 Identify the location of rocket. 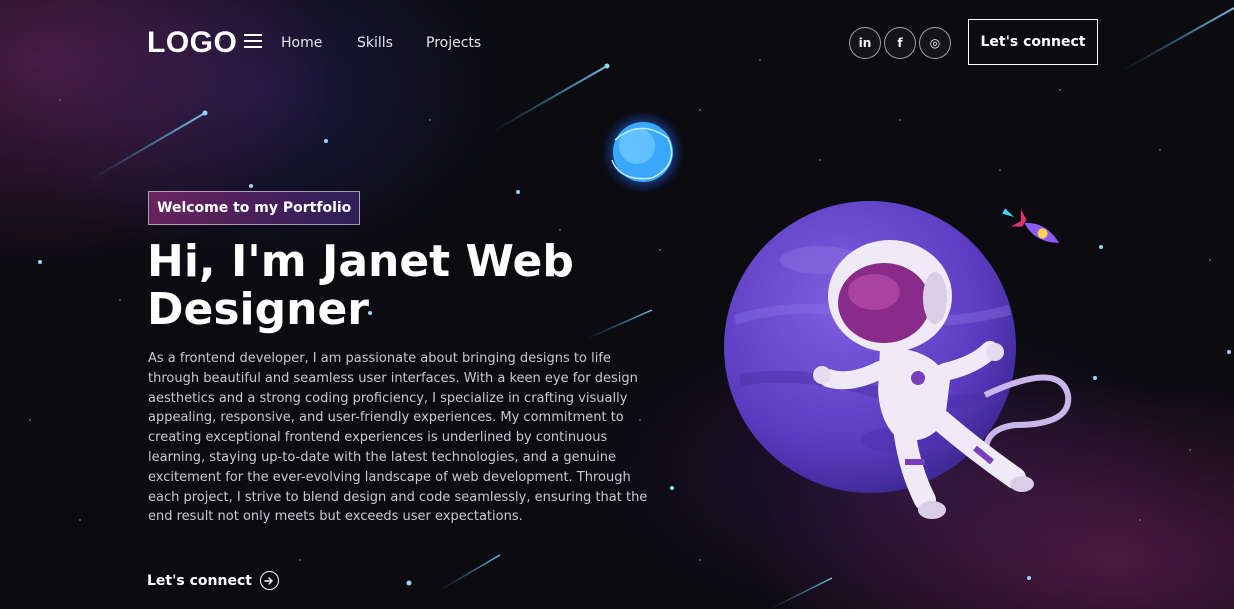
(1031, 225).